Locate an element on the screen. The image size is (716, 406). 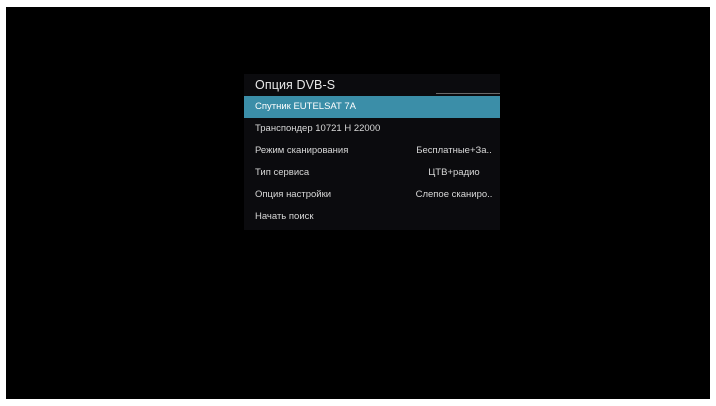
panel-header: Опция DVB-S is located at coordinates (372, 85).